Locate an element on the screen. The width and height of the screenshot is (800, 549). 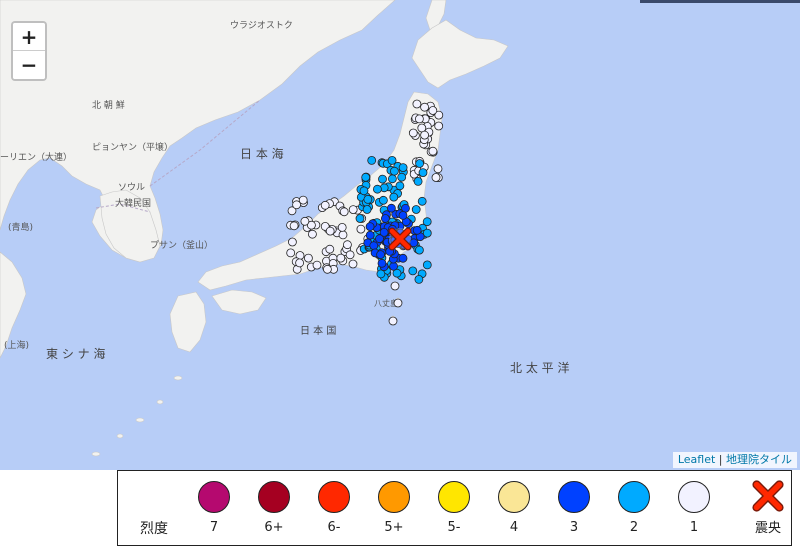
zoom-control: + − is located at coordinates (29, 51).